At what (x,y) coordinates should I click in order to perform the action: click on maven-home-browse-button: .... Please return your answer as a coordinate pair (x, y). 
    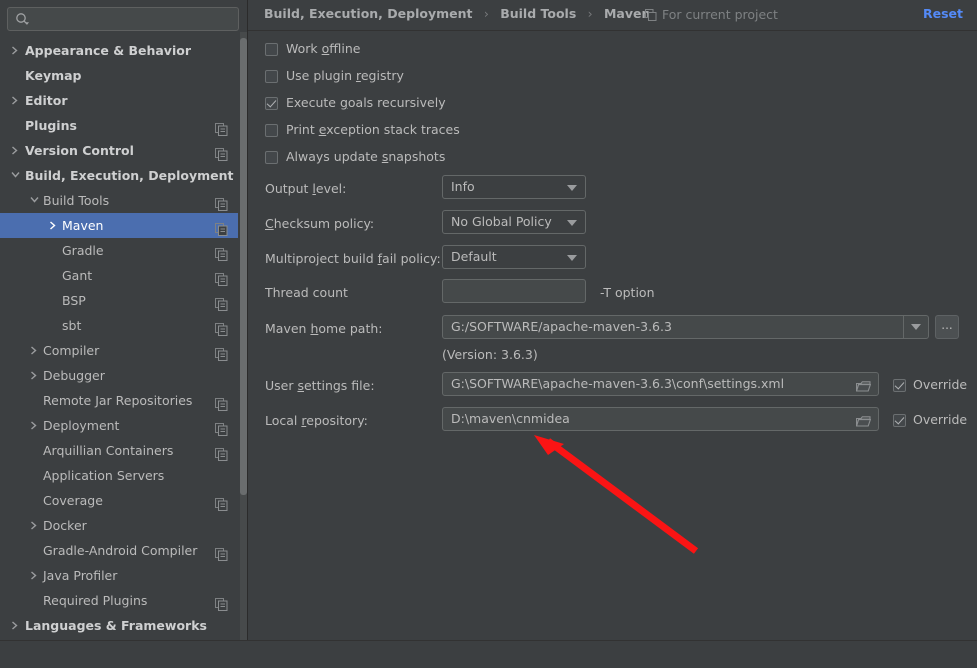
    Looking at the image, I should click on (947, 327).